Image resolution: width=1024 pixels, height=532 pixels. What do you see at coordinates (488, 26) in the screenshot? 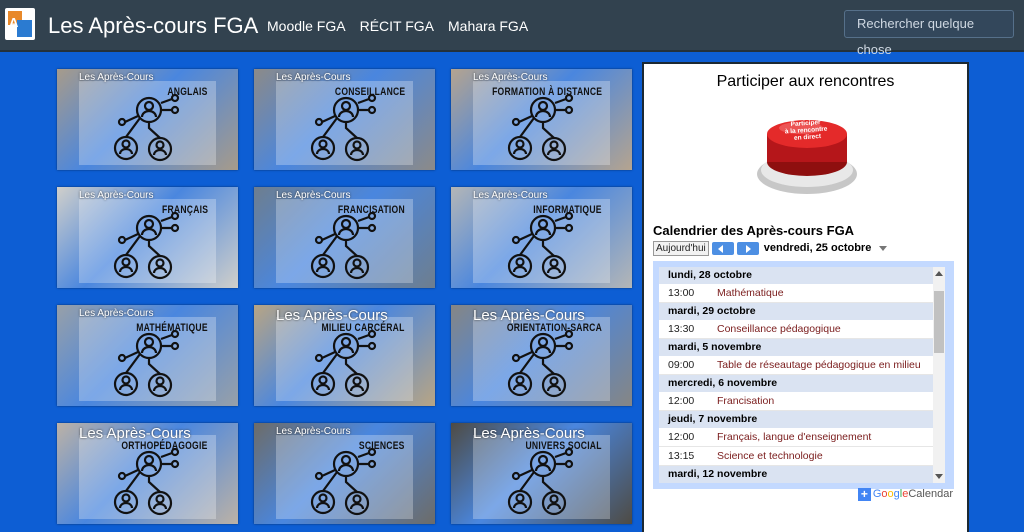
I see `nav-link-mahara: Mahara FGA` at bounding box center [488, 26].